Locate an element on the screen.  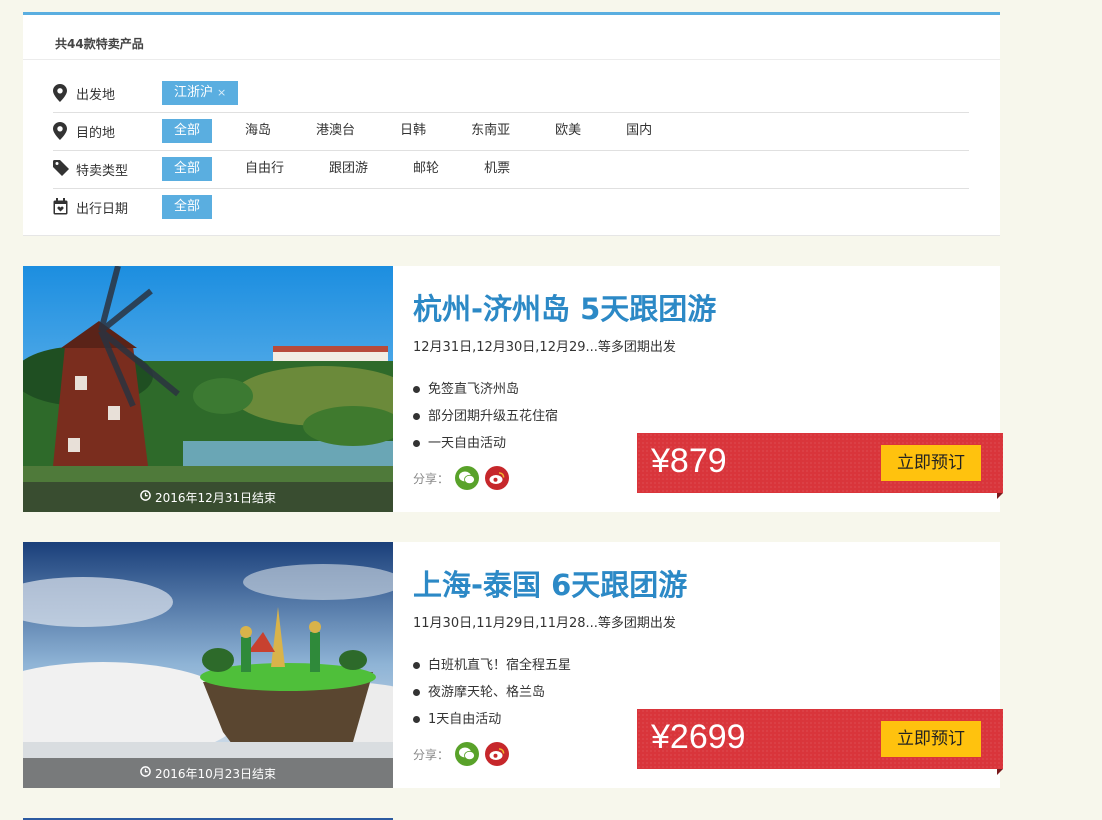
filter-label: 出行日期 is located at coordinates (102, 209).